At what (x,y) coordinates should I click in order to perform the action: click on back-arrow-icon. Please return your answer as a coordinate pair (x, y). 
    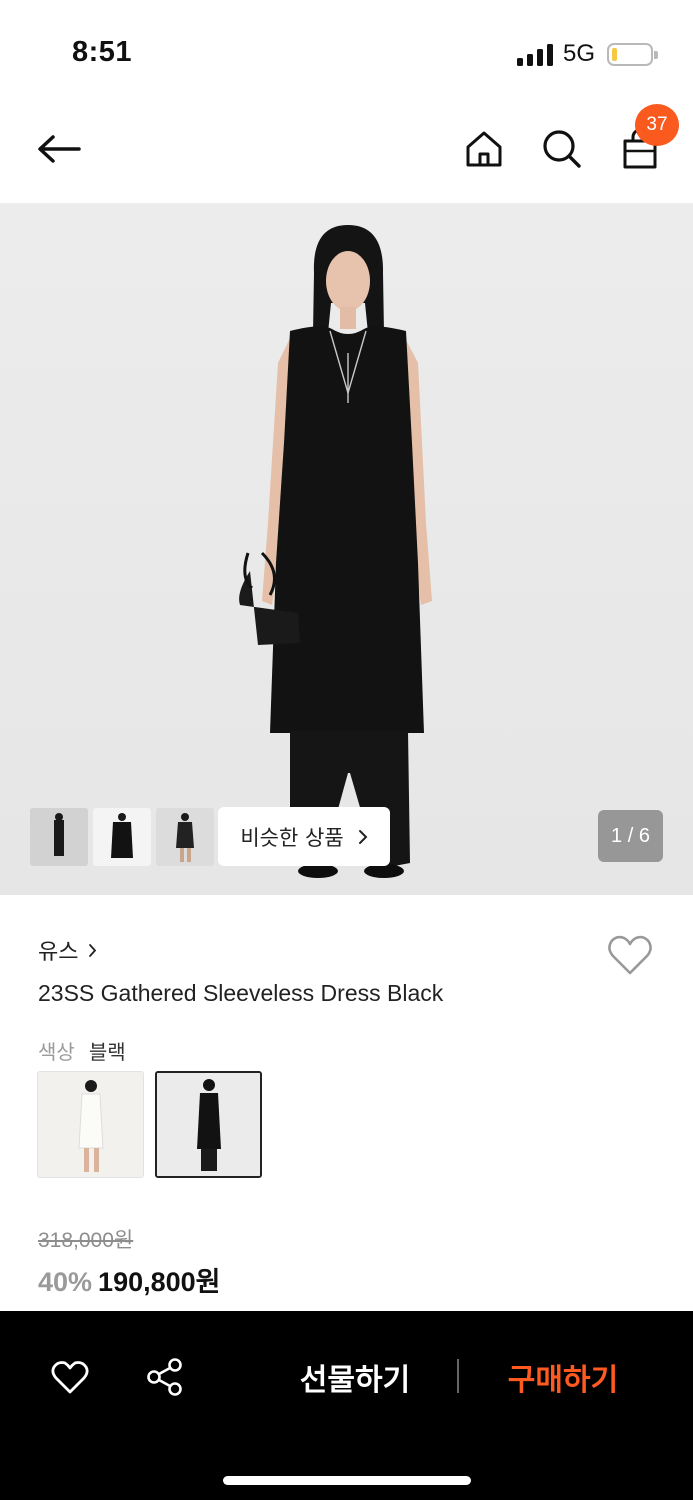
    Looking at the image, I should click on (59, 149).